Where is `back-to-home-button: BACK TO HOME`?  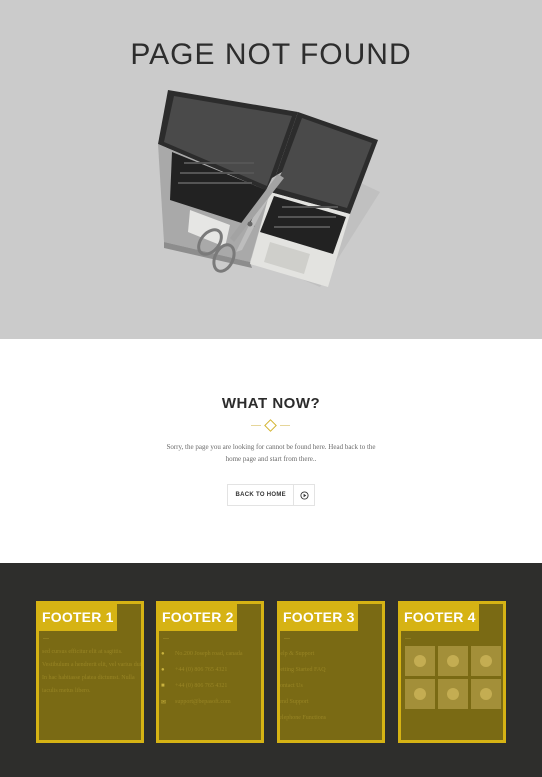
back-to-home-button: BACK TO HOME is located at coordinates (271, 495).